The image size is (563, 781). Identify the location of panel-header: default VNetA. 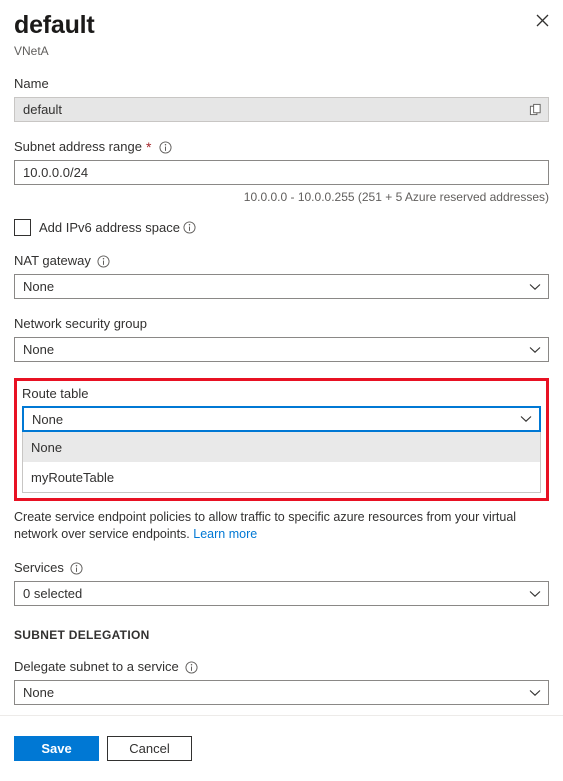
(281, 29).